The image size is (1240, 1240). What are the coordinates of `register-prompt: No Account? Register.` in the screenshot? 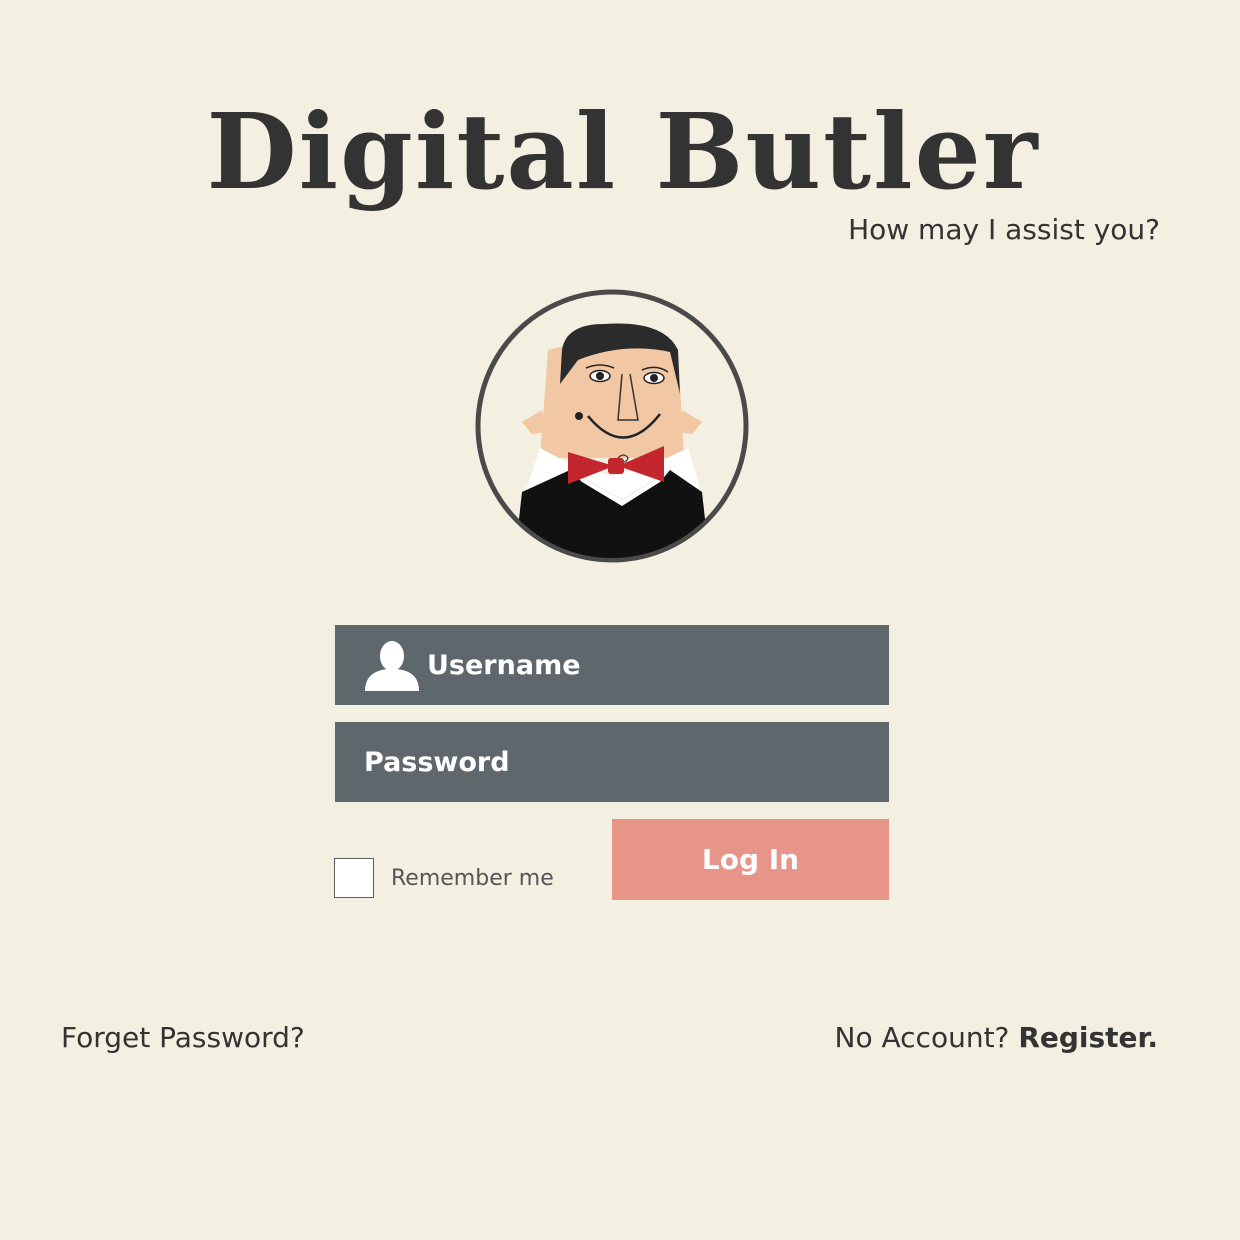 It's located at (996, 1038).